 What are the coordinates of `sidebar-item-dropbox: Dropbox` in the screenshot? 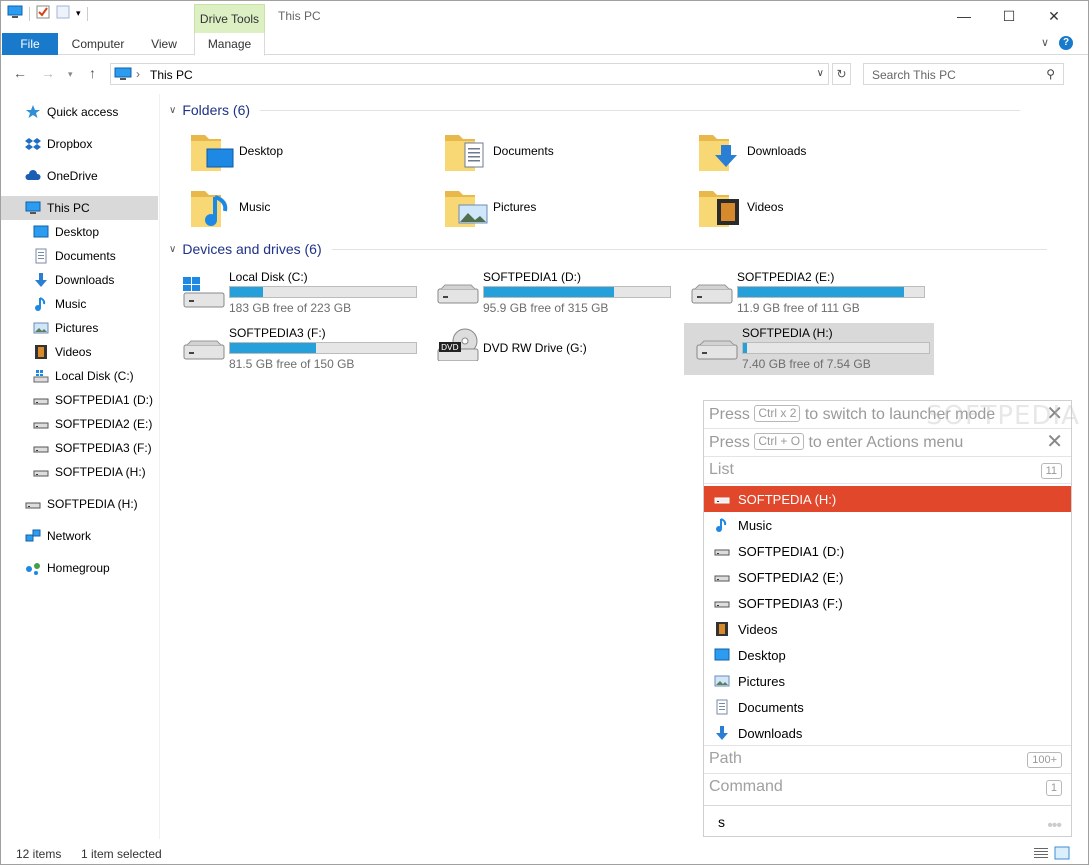 It's located at (79, 144).